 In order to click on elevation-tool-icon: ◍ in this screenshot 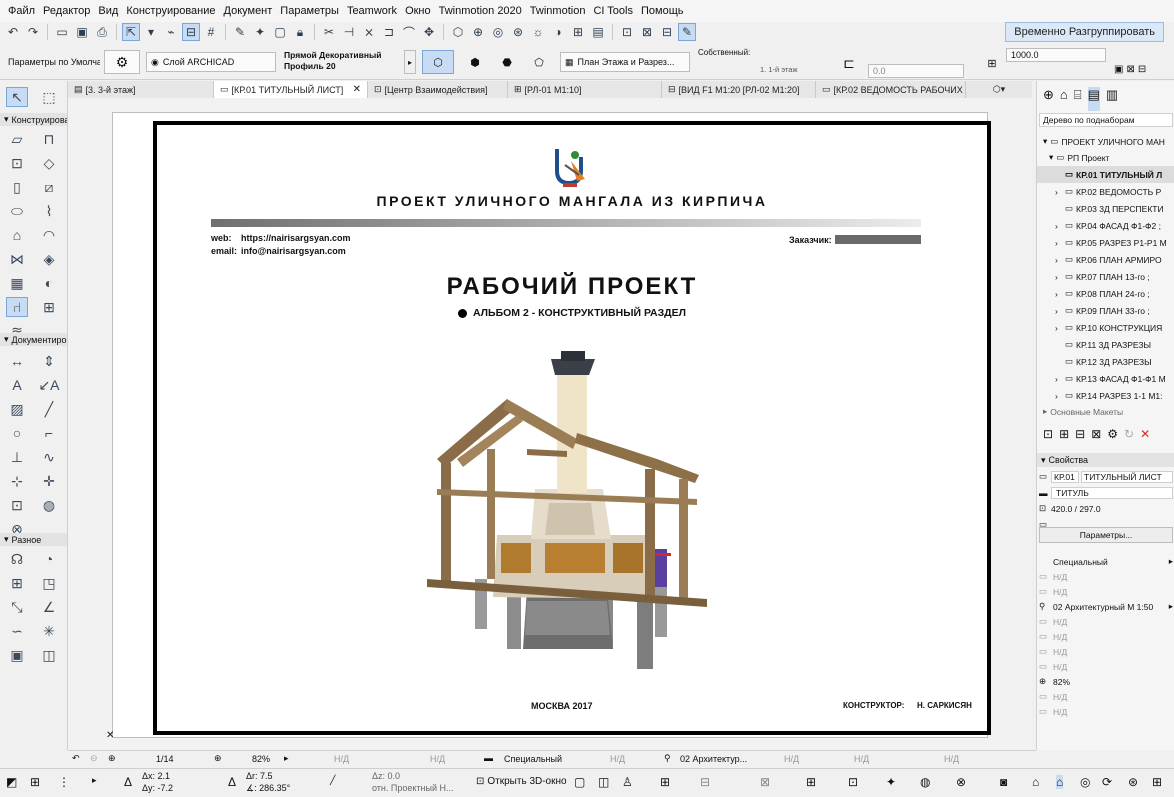, I will do `click(49, 505)`.